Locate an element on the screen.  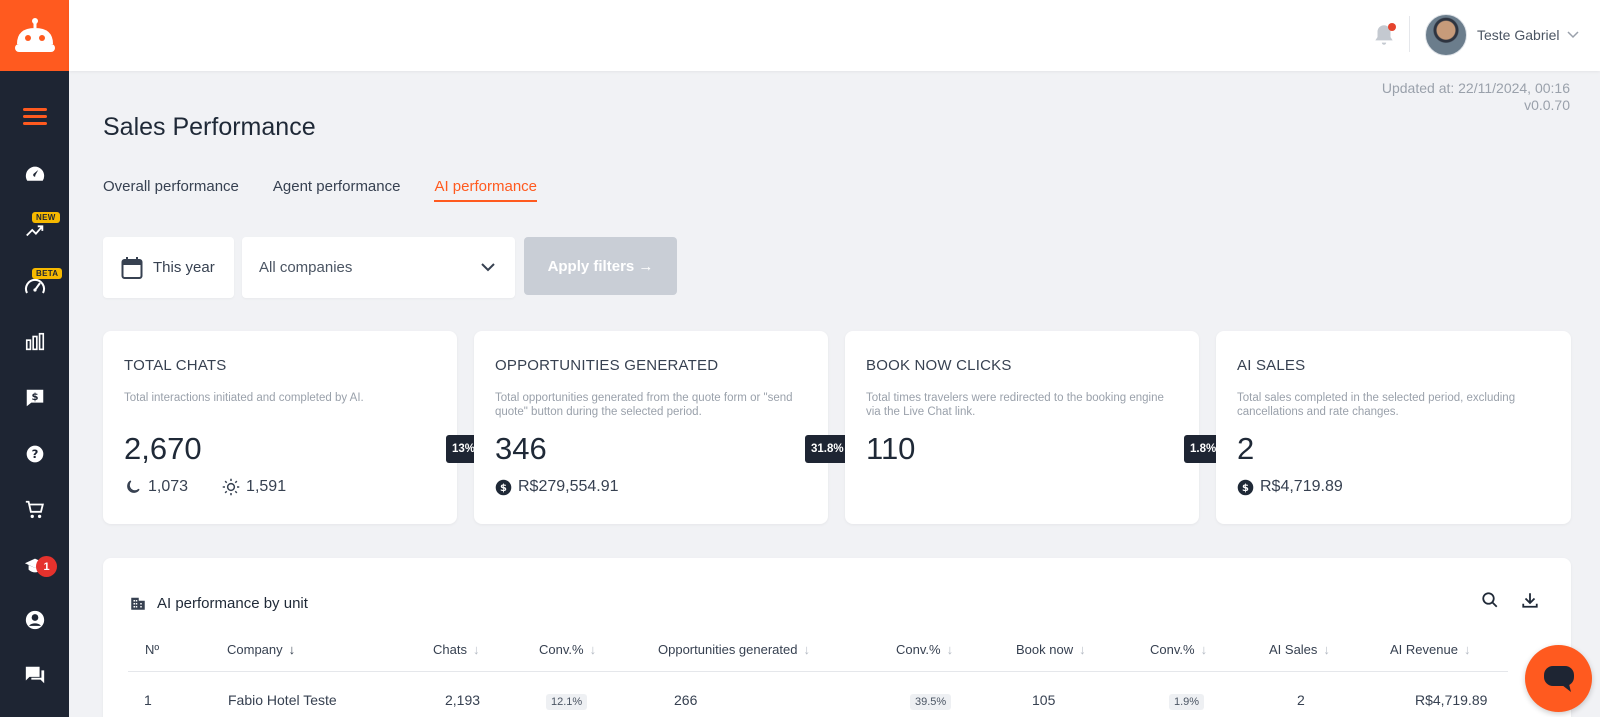
table-header: AI performance by unit is located at coordinates (218, 603).